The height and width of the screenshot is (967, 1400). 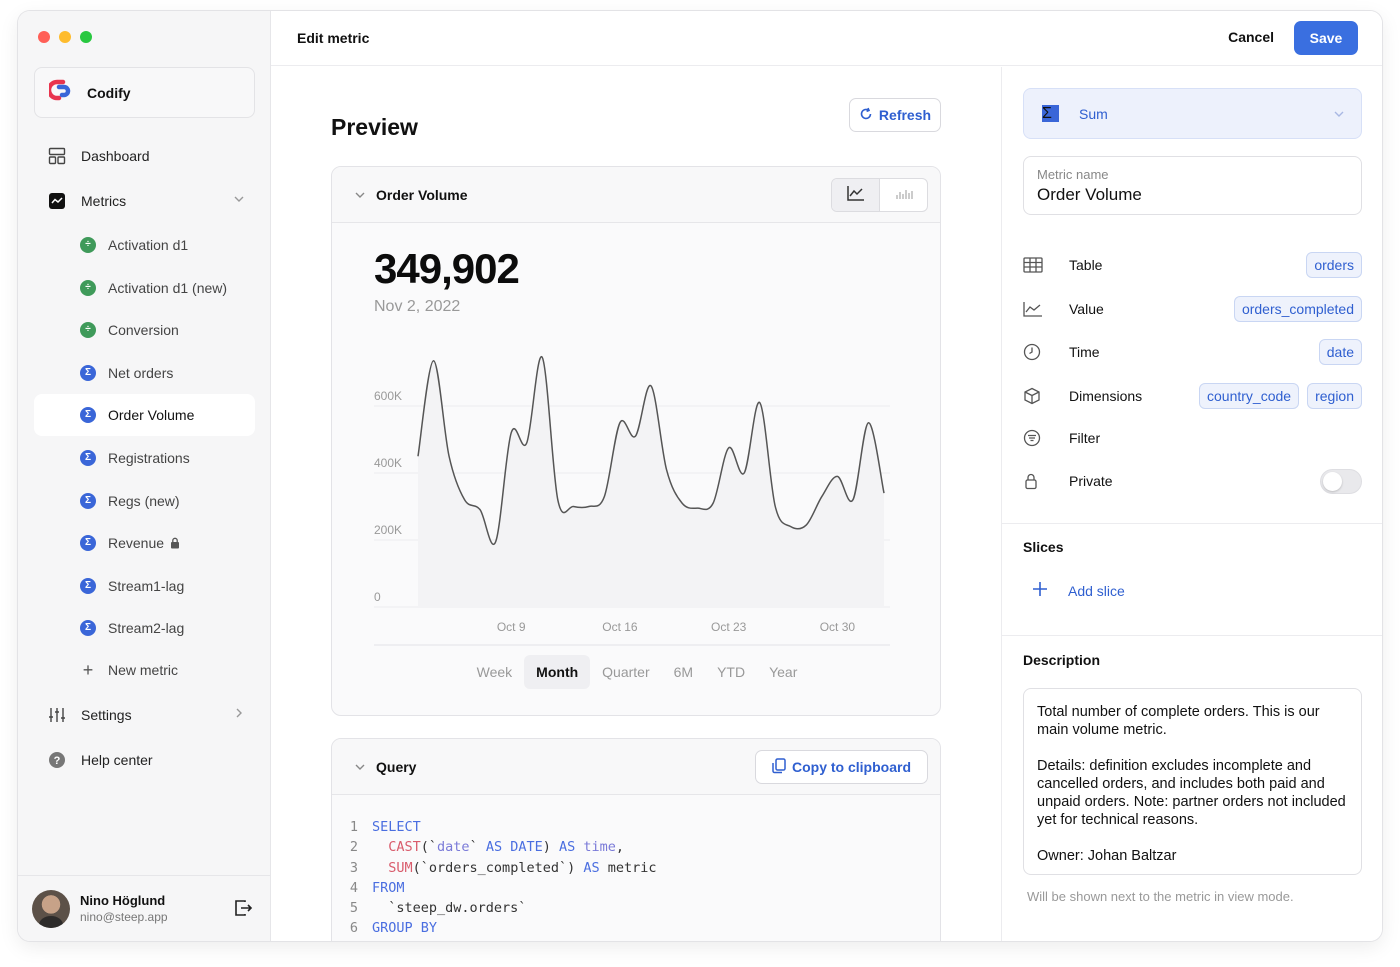 I want to click on code-token: AS, so click(x=567, y=847).